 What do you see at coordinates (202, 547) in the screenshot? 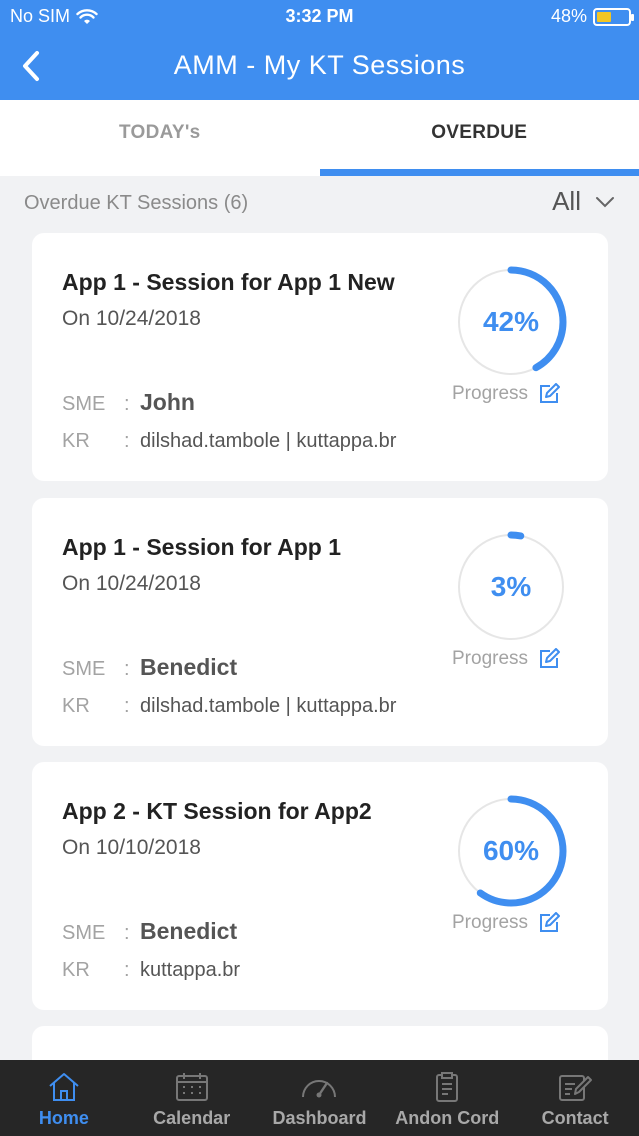
I see `session-title: App 1 - Session for App 1` at bounding box center [202, 547].